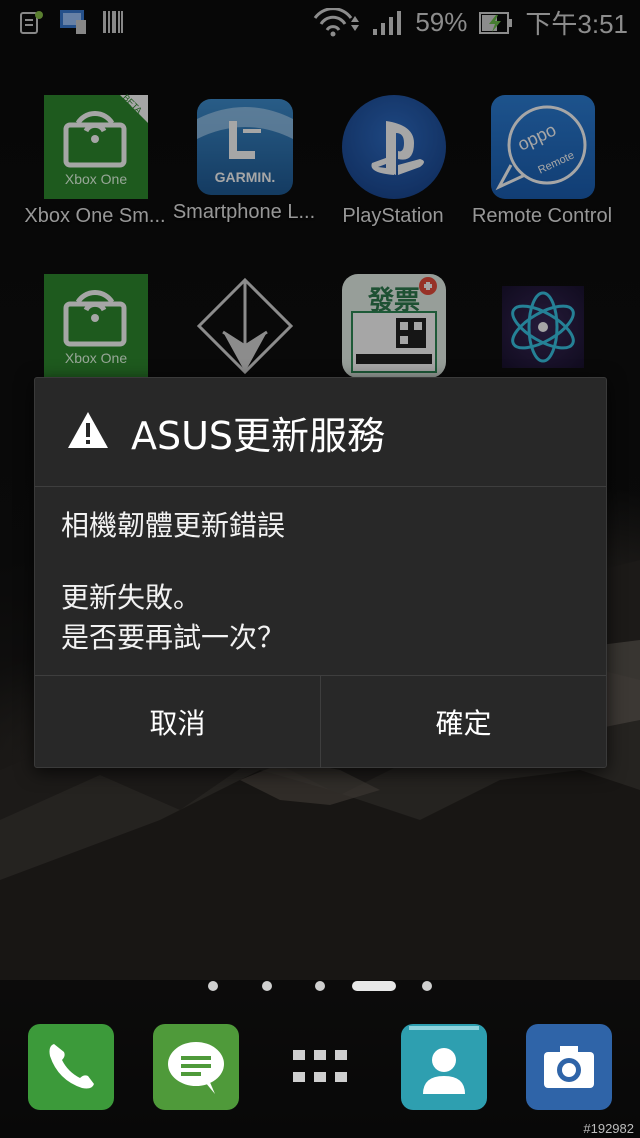 This screenshot has width=640, height=1138. What do you see at coordinates (173, 637) in the screenshot?
I see `dialog-message-line: 是否要再試一次？` at bounding box center [173, 637].